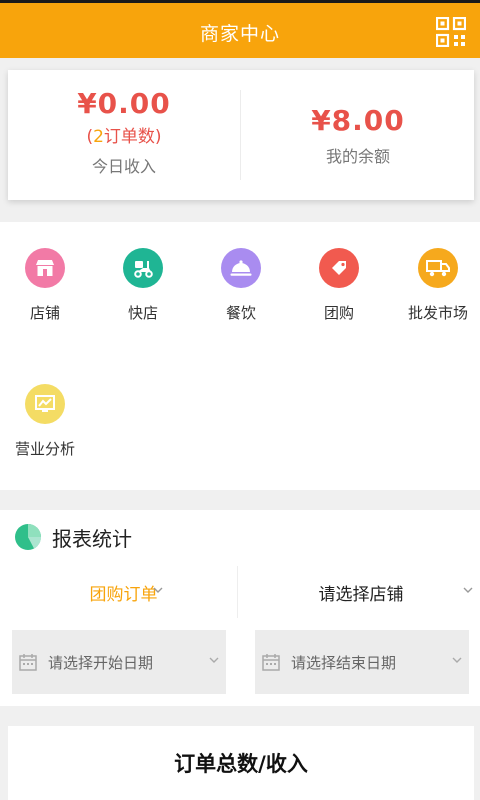 This screenshot has width=480, height=800. I want to click on store-icon, so click(45, 268).